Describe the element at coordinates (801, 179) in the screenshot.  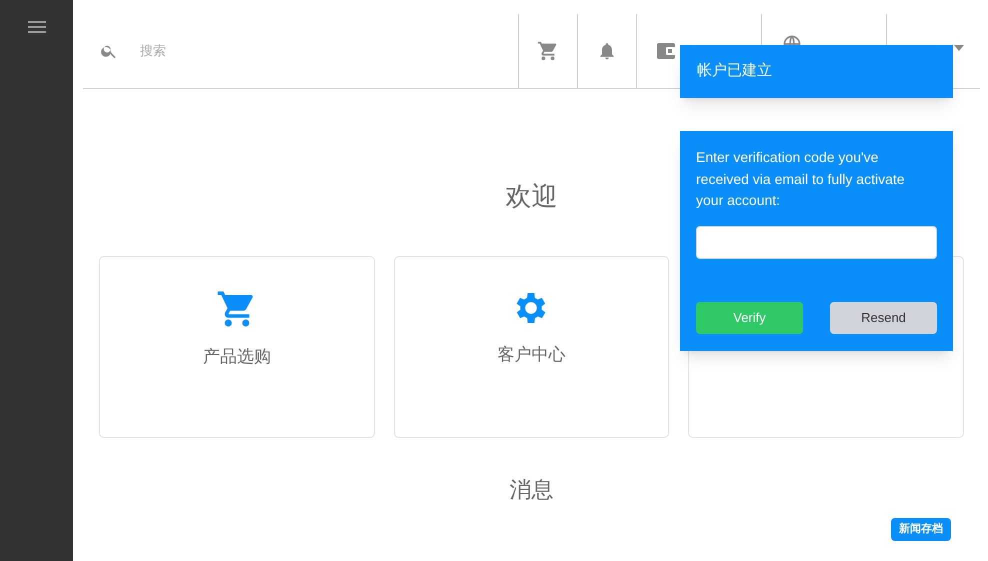
I see `verification-message: Enter verification code you've received via email to fully activate your account:` at that location.